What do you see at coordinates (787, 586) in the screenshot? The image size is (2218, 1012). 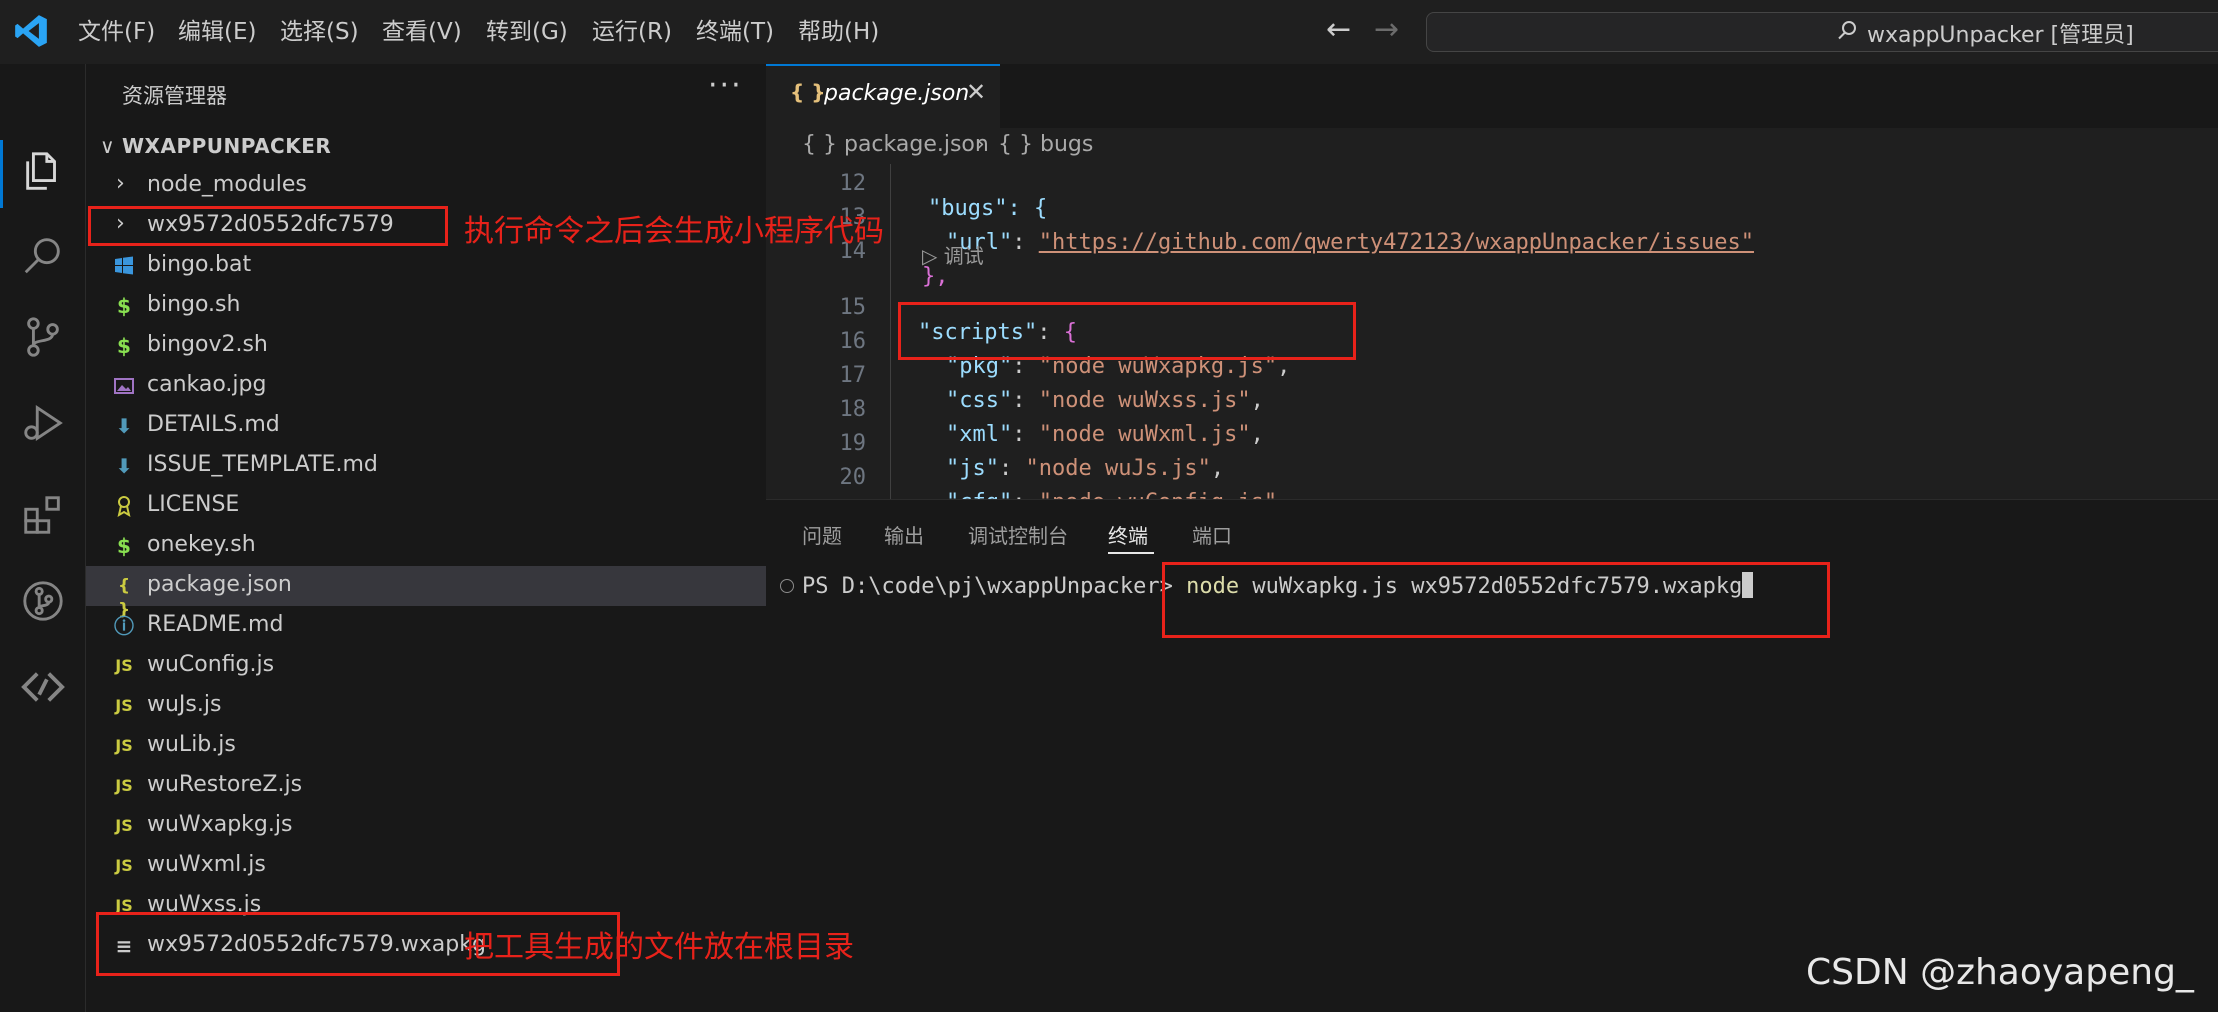 I see `command-decoration-icon` at bounding box center [787, 586].